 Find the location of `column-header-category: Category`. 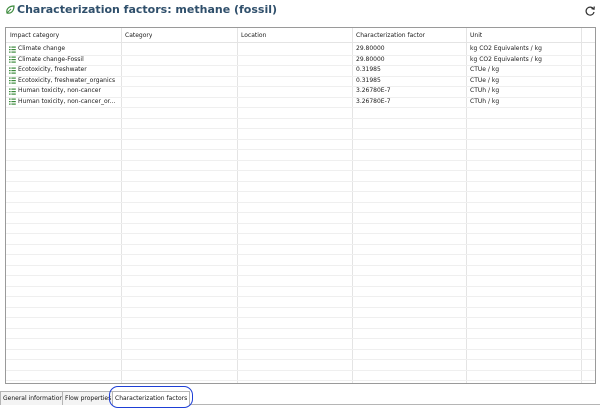

column-header-category: Category is located at coordinates (138, 36).